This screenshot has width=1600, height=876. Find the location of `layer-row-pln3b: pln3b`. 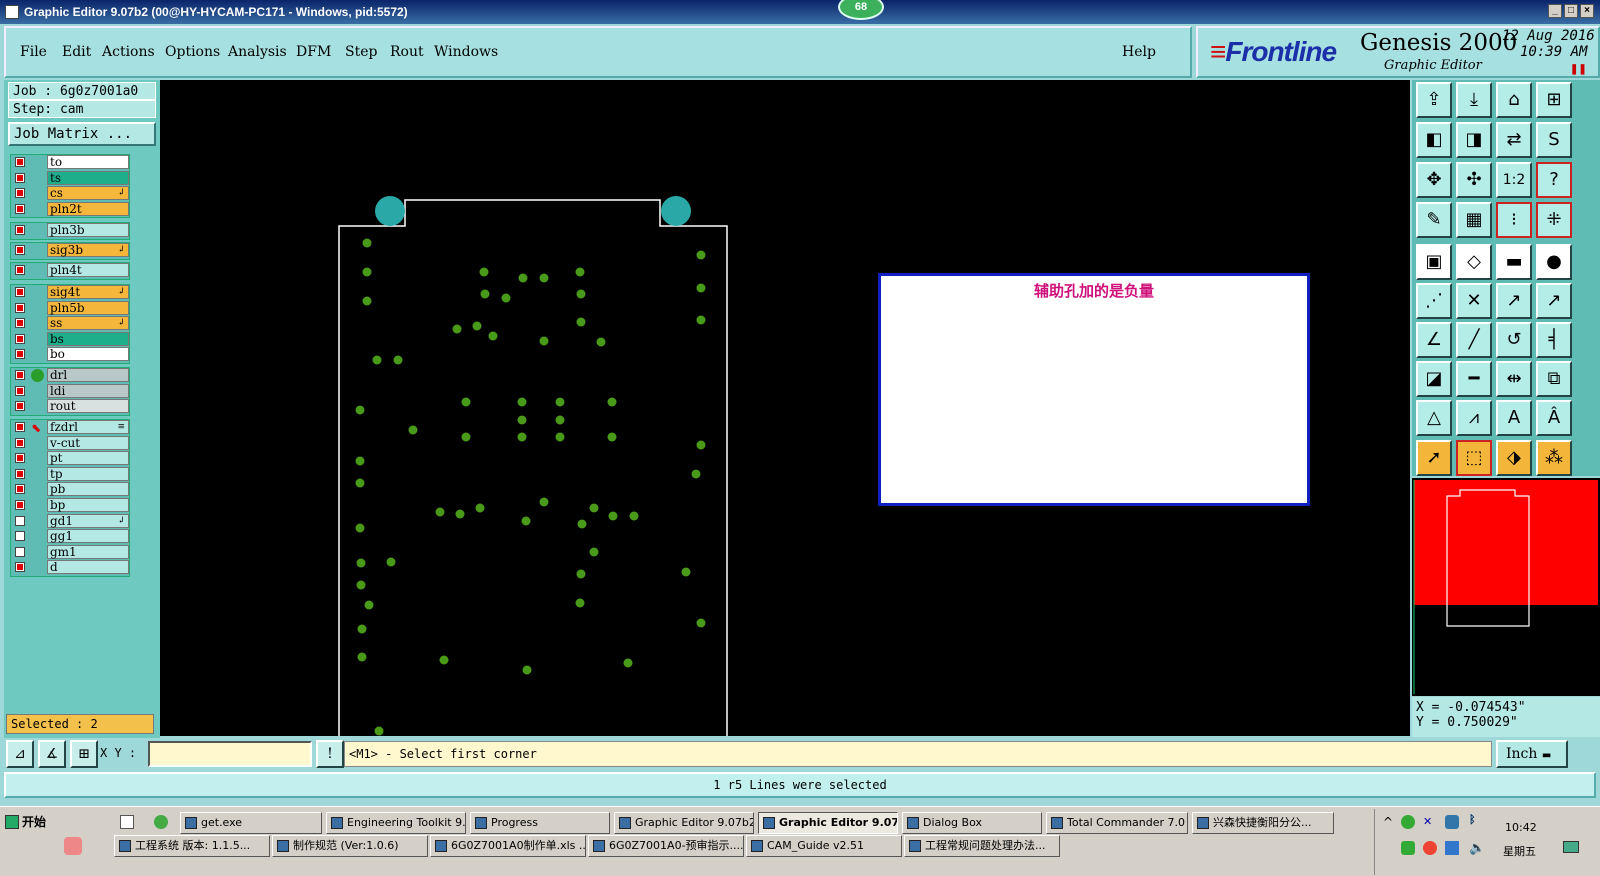

layer-row-pln3b: pln3b is located at coordinates (71, 231).